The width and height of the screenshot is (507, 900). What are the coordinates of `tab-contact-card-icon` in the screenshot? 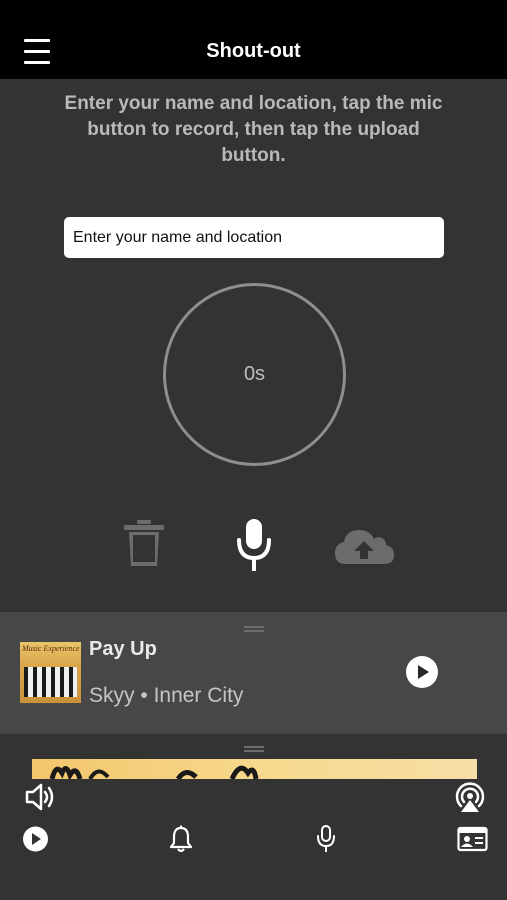 It's located at (472, 839).